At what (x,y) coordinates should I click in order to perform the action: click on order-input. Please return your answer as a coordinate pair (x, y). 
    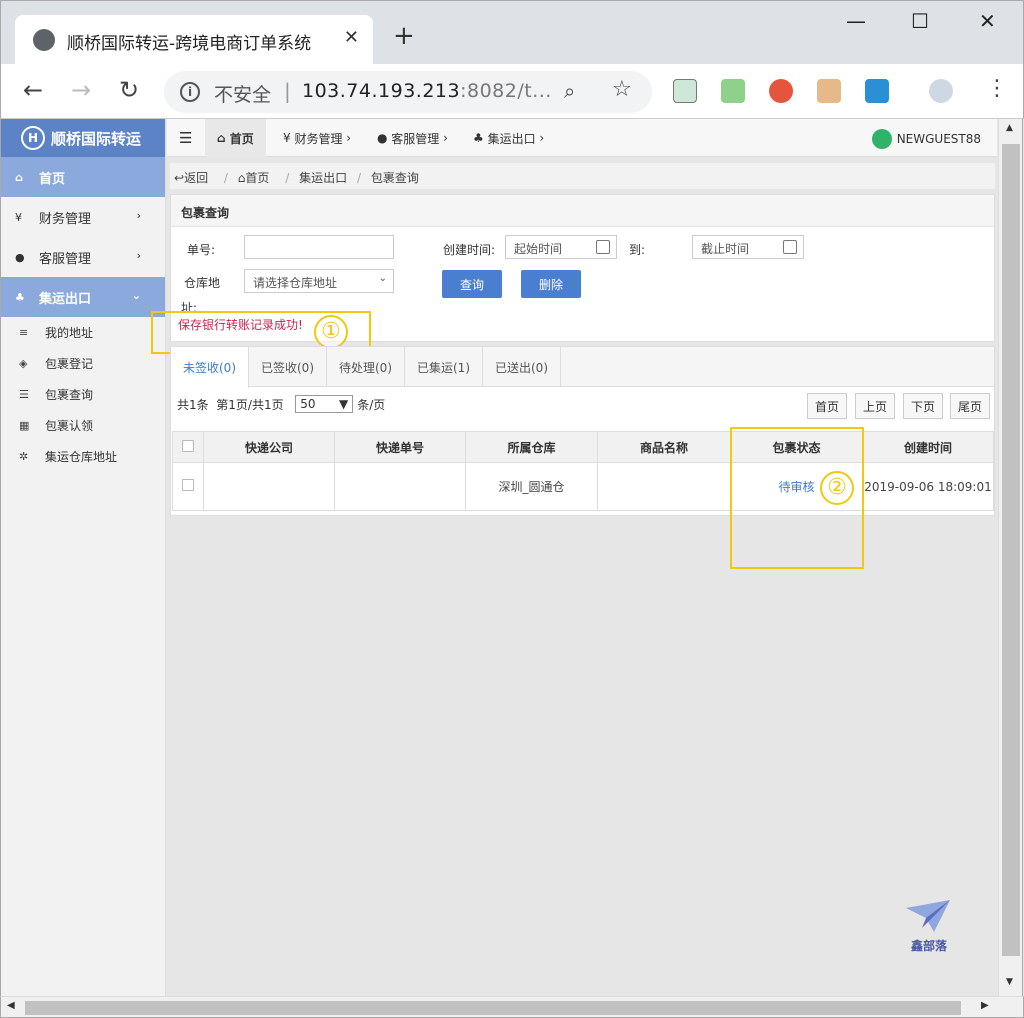
    Looking at the image, I should click on (319, 247).